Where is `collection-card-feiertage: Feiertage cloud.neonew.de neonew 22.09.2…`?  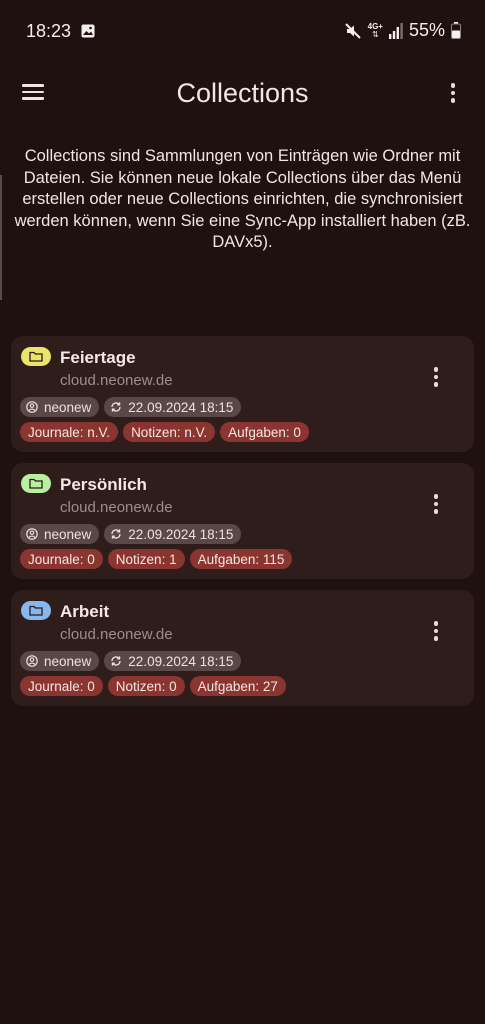
collection-card-feiertage: Feiertage cloud.neonew.de neonew 22.09.2… is located at coordinates (242, 394).